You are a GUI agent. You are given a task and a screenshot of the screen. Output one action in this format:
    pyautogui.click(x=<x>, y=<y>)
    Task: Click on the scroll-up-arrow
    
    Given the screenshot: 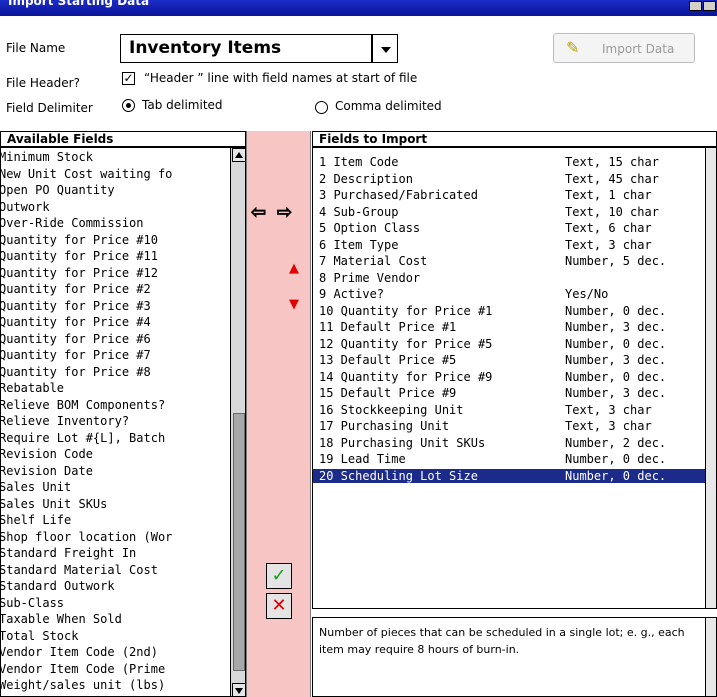 What is the action you would take?
    pyautogui.click(x=238, y=155)
    